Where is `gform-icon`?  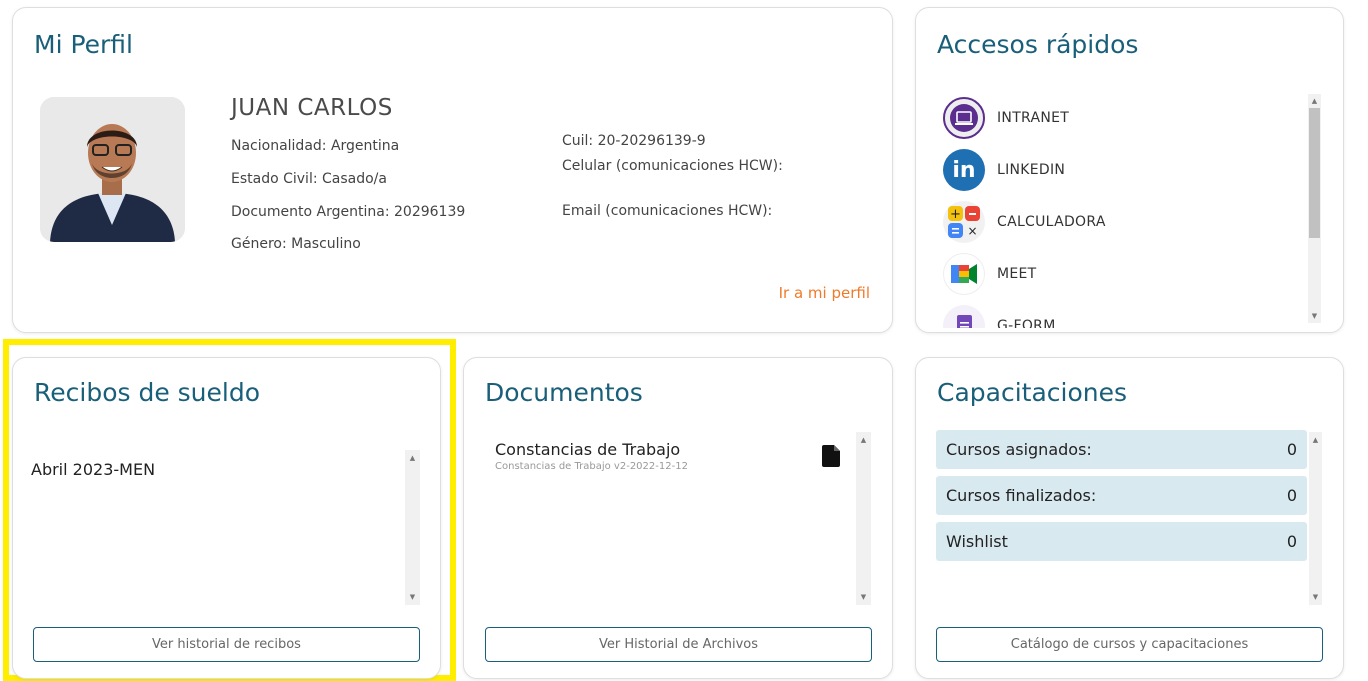 gform-icon is located at coordinates (964, 316).